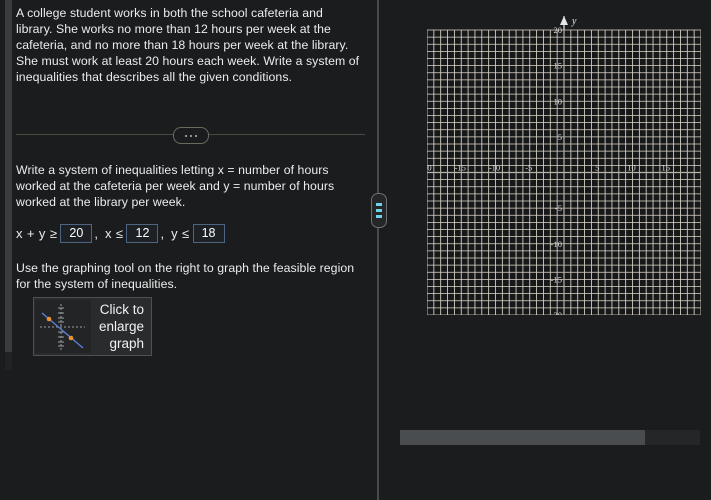  Describe the element at coordinates (8, 176) in the screenshot. I see `left-panel-scrollbar-thumb` at that location.